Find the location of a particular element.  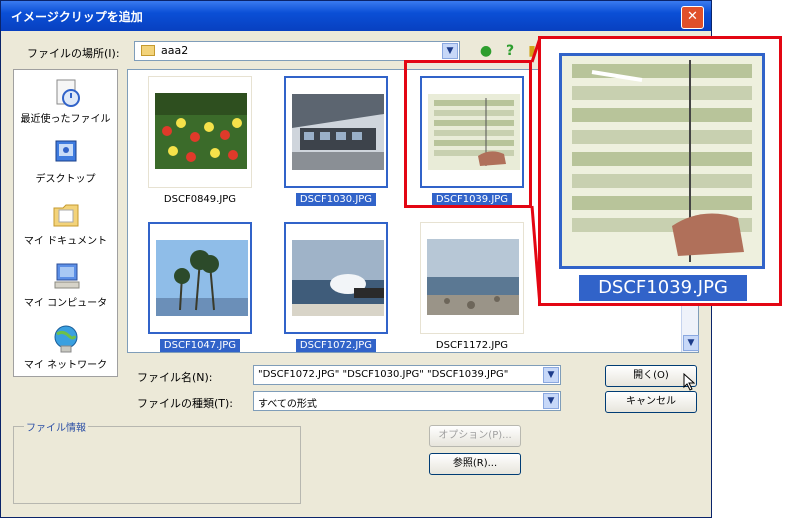

zoom-file-name: DSCF1039.JPG is located at coordinates (663, 288).